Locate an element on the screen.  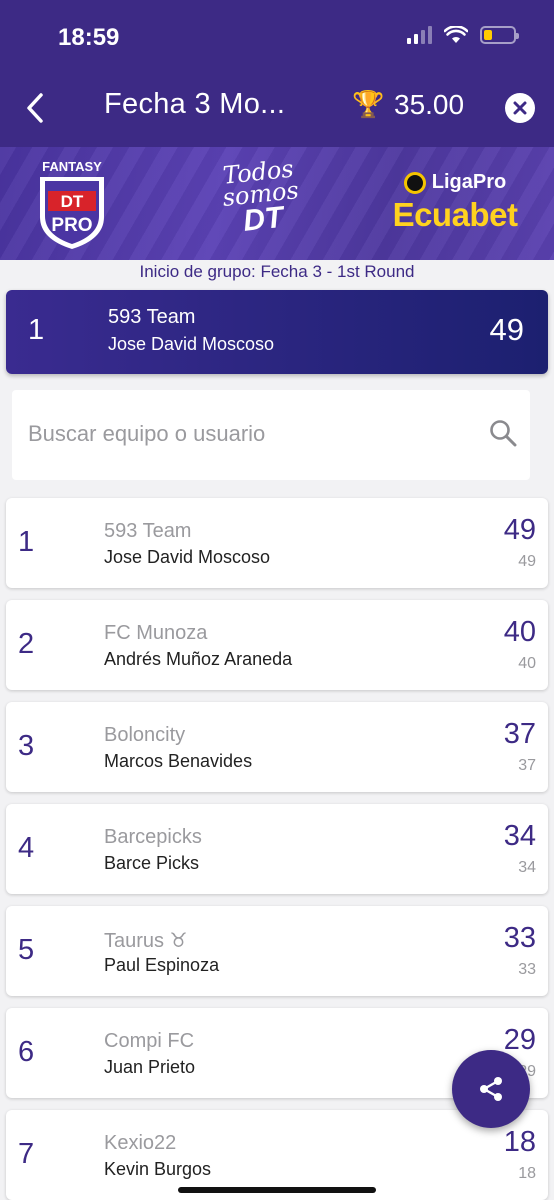
leader-team-name: 593 Team is located at coordinates (152, 317).